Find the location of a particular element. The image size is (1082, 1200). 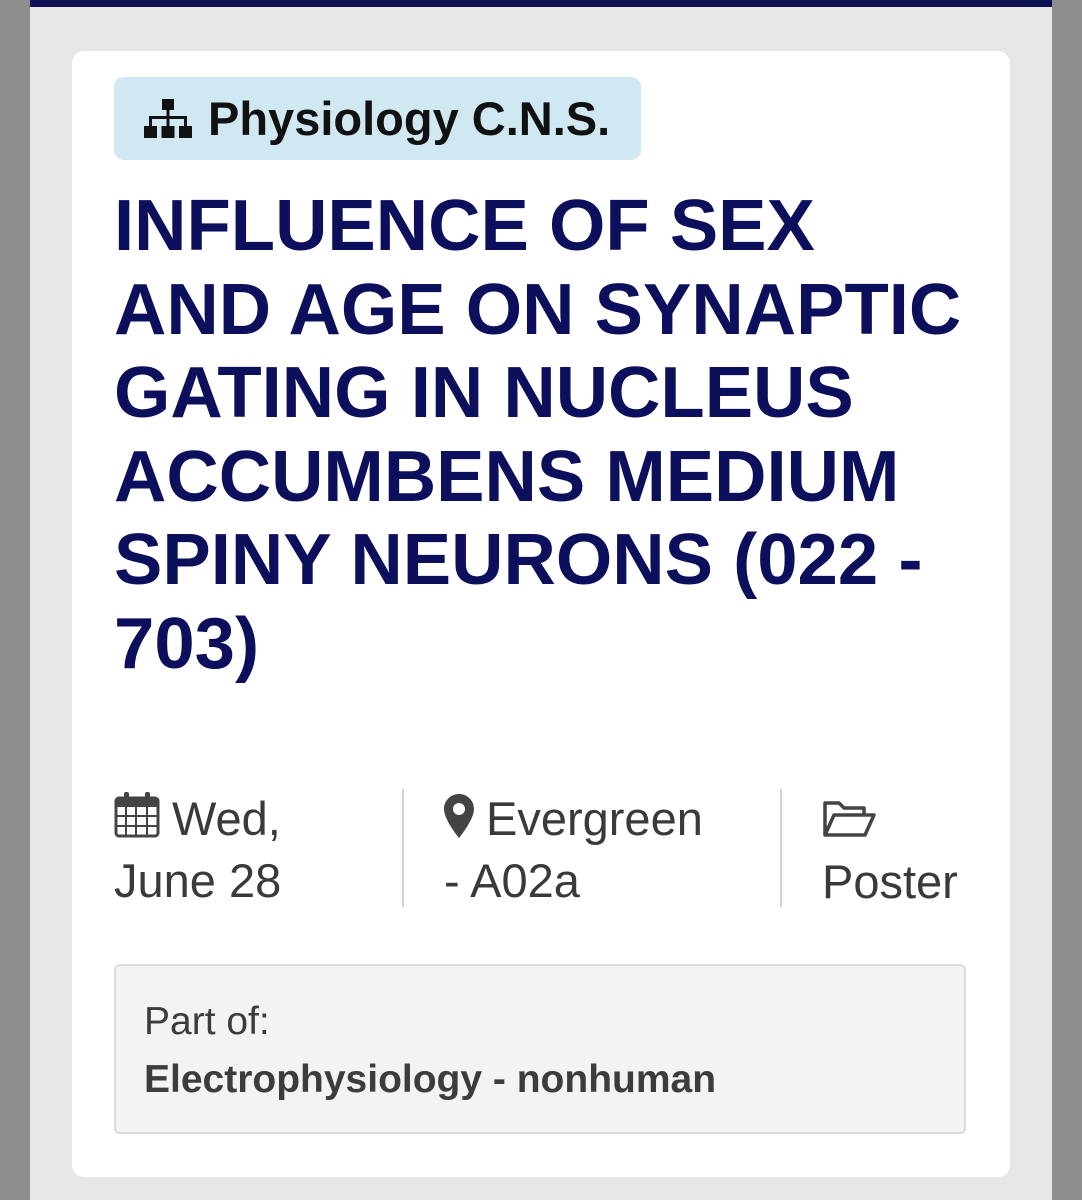

category-label: Physiology C.N.S. is located at coordinates (409, 118).